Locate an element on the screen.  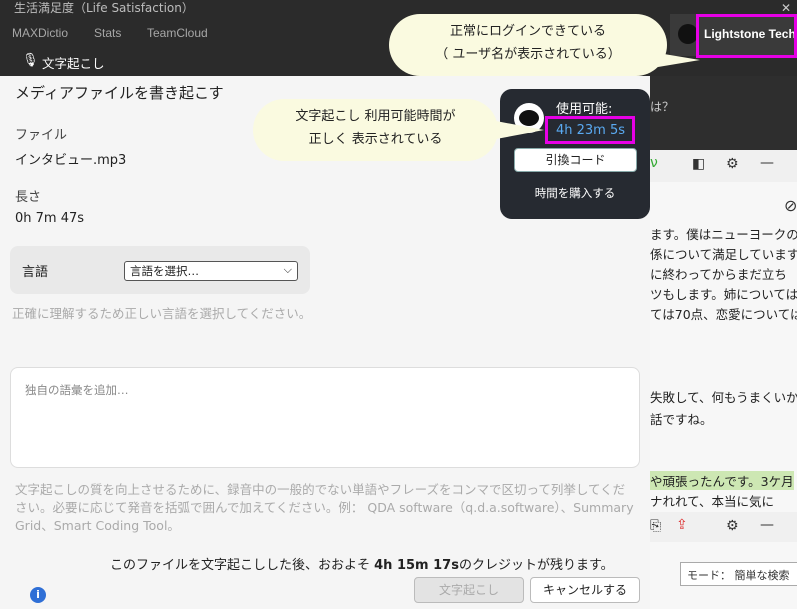
cancel-button: キャンセルする is located at coordinates (585, 590).